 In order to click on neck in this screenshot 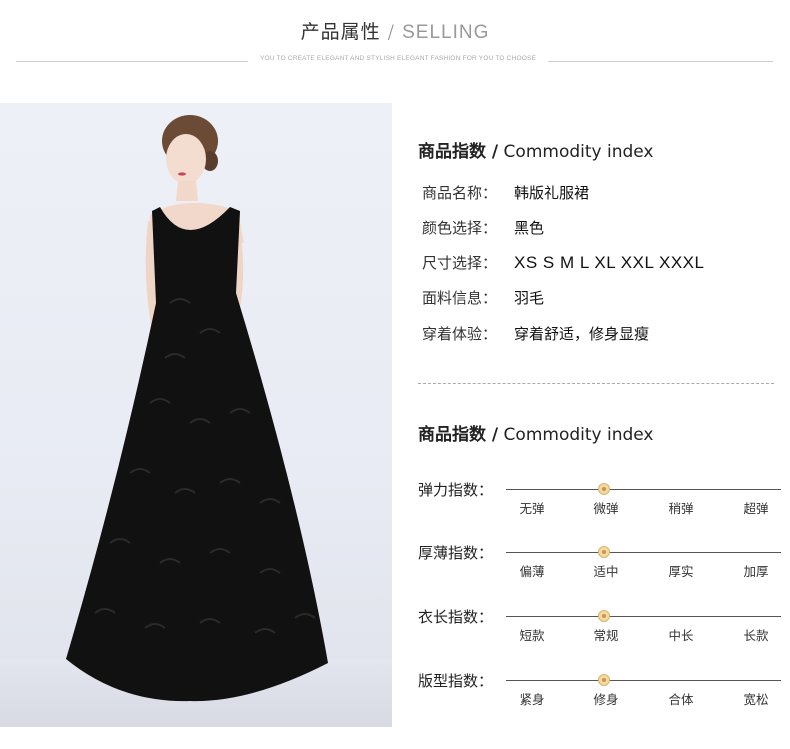, I will do `click(187, 191)`.